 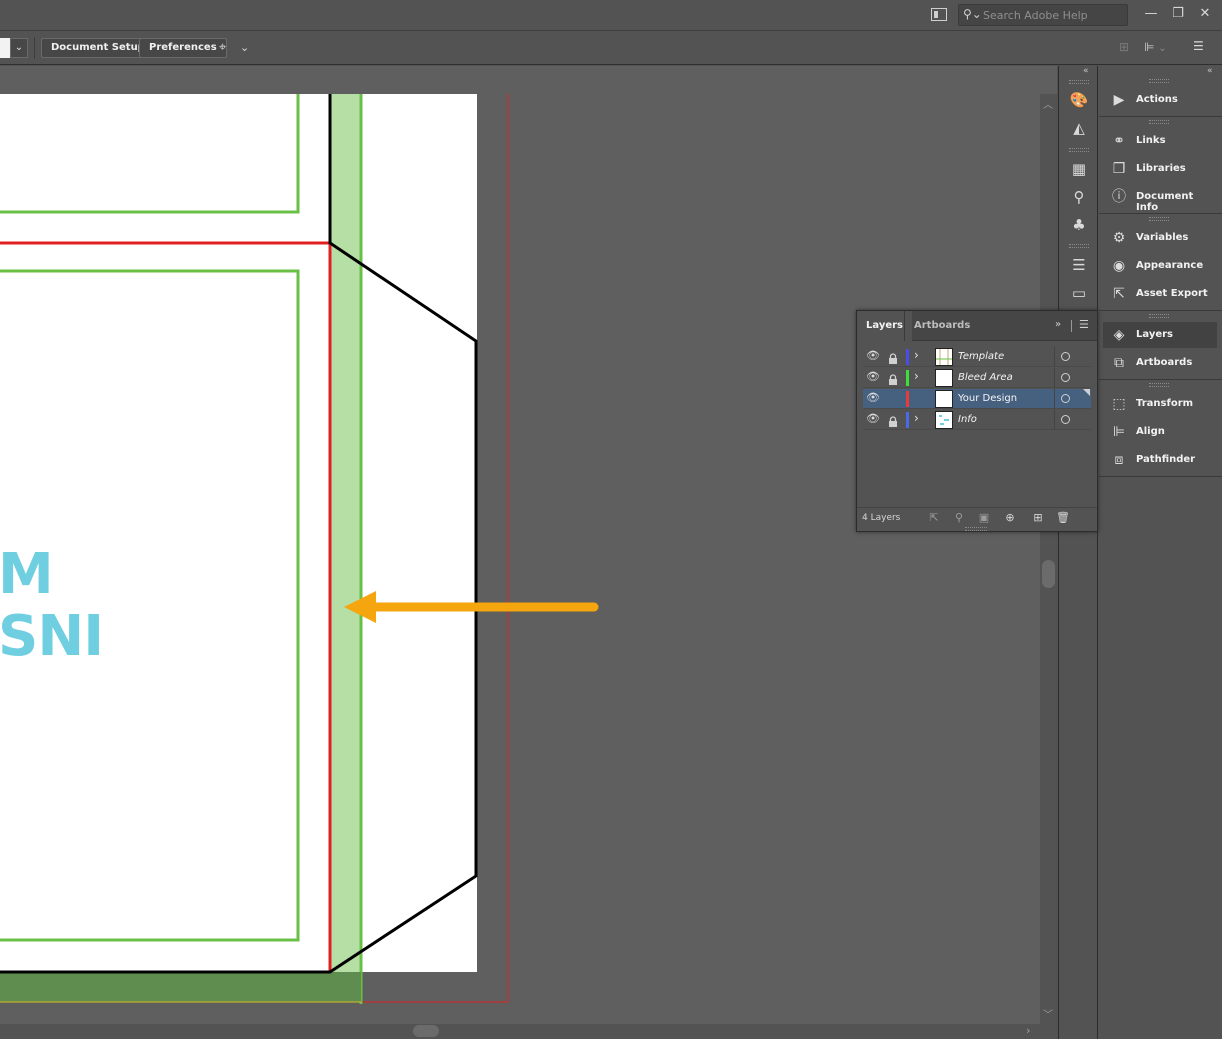 I want to click on panel-links: ⚭ Links, so click(x=1160, y=141).